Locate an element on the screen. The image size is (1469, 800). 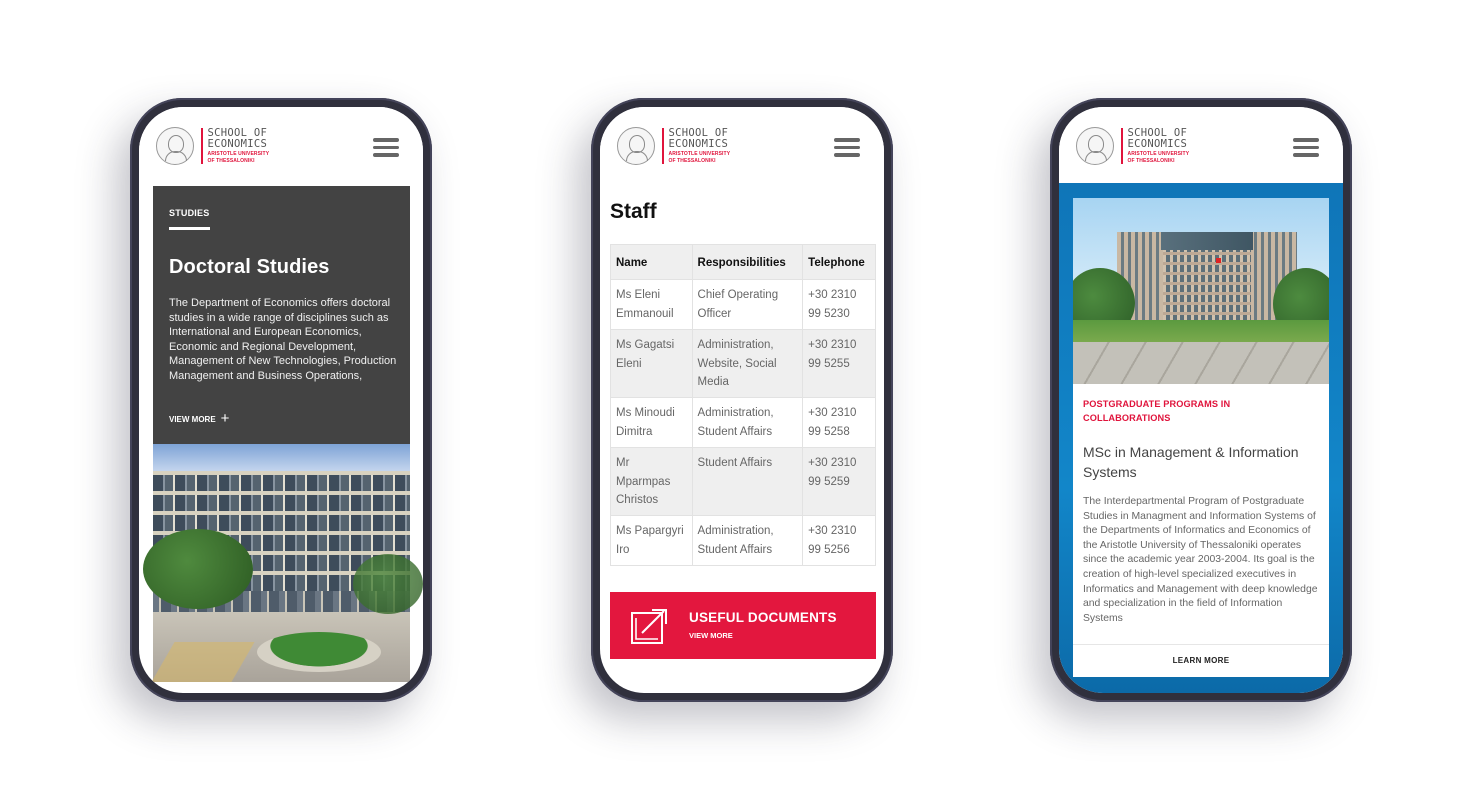
column-header-telephone: Telephone is located at coordinates (839, 262).